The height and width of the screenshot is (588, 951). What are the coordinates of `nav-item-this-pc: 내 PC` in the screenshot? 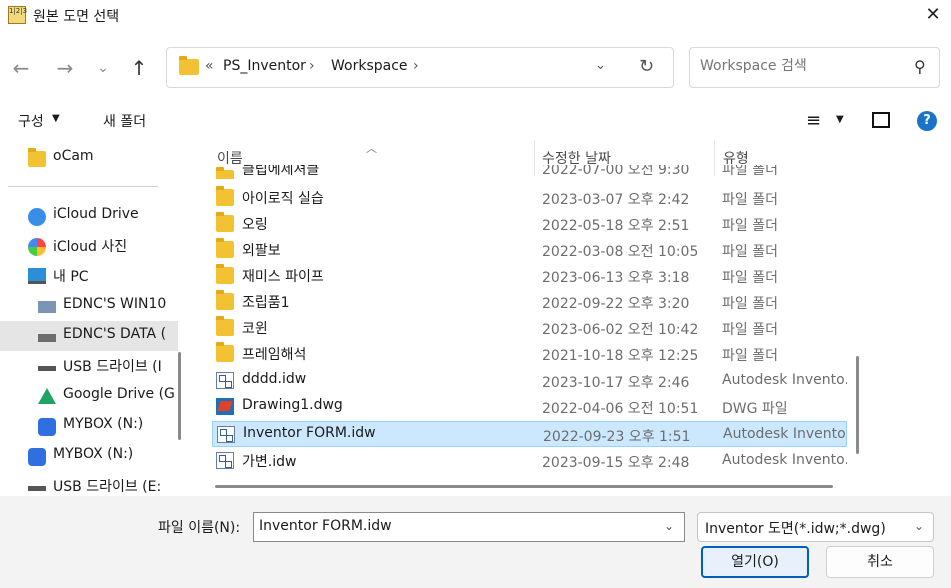 It's located at (89, 276).